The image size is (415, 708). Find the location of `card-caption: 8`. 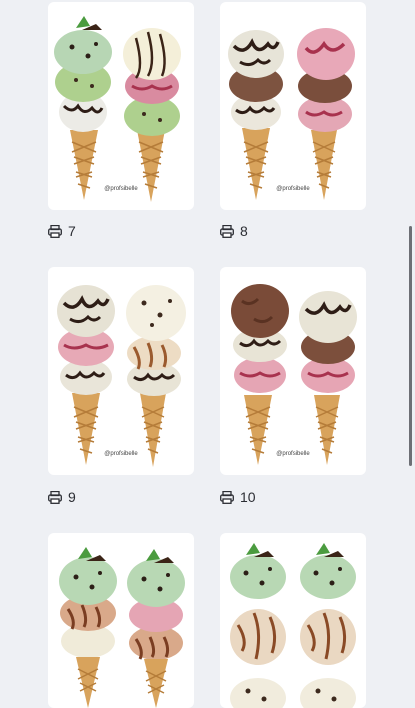

card-caption: 8 is located at coordinates (234, 231).